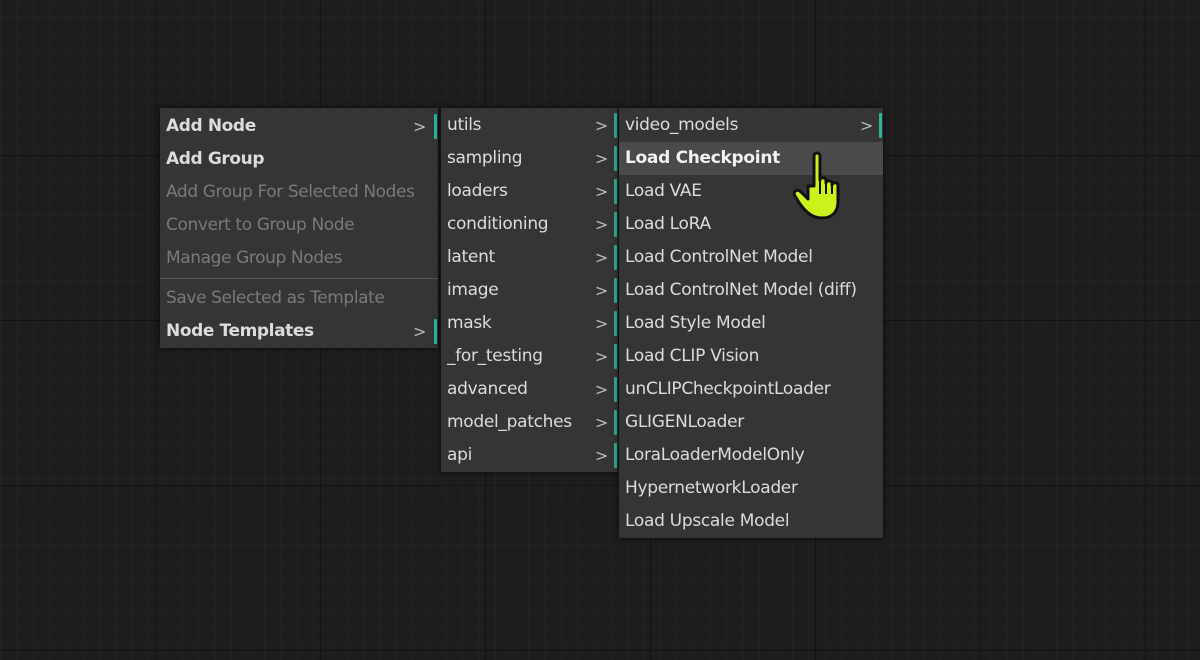  I want to click on submenu-item-model-patches: model_patches >, so click(529, 422).